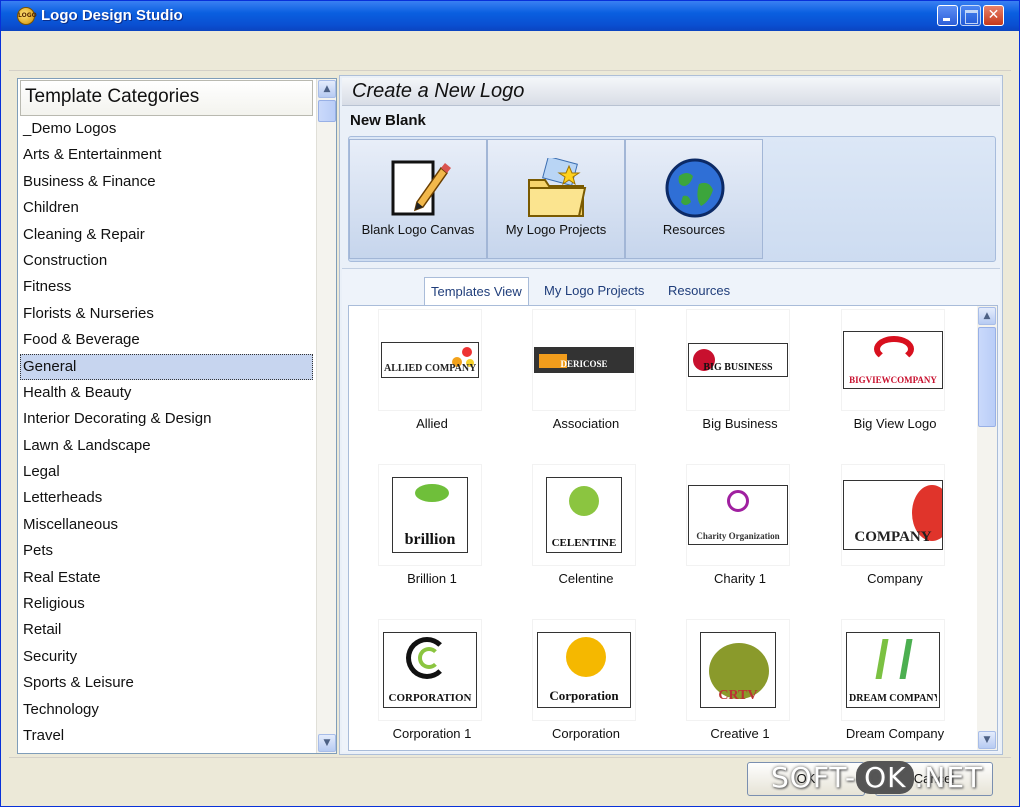 The width and height of the screenshot is (1020, 807). I want to click on app-logo-icon: LOGO, so click(27, 16).